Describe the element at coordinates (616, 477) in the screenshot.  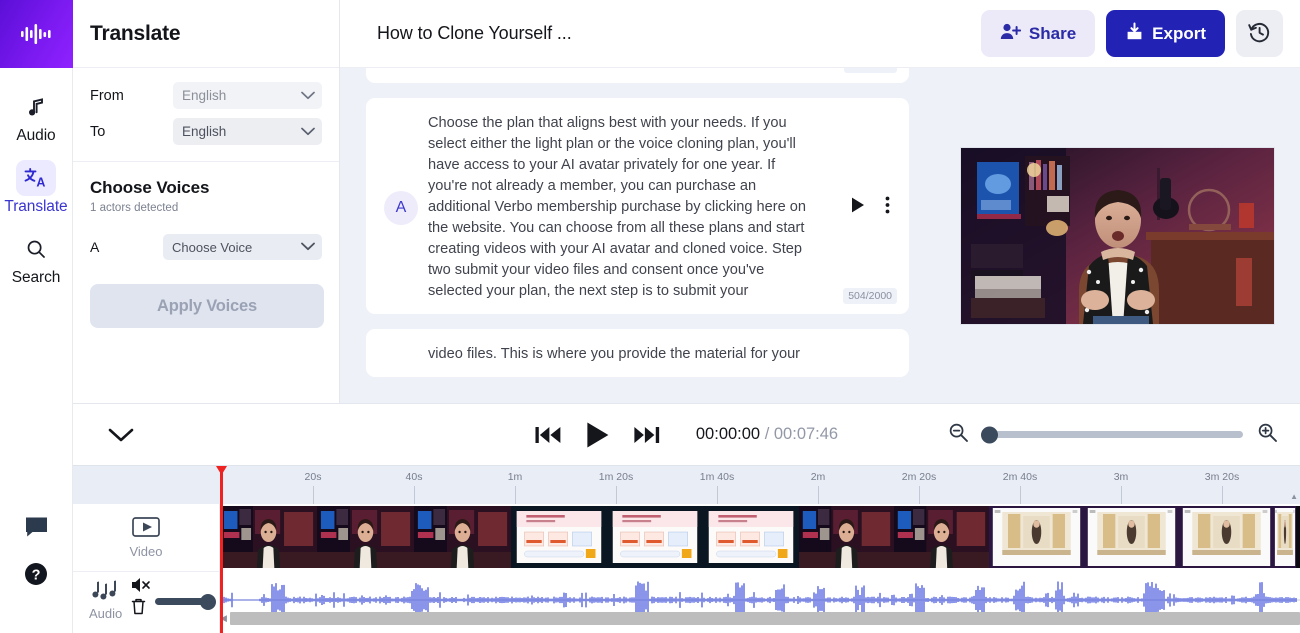
I see `ruler-tick-label: 1m 20s` at that location.